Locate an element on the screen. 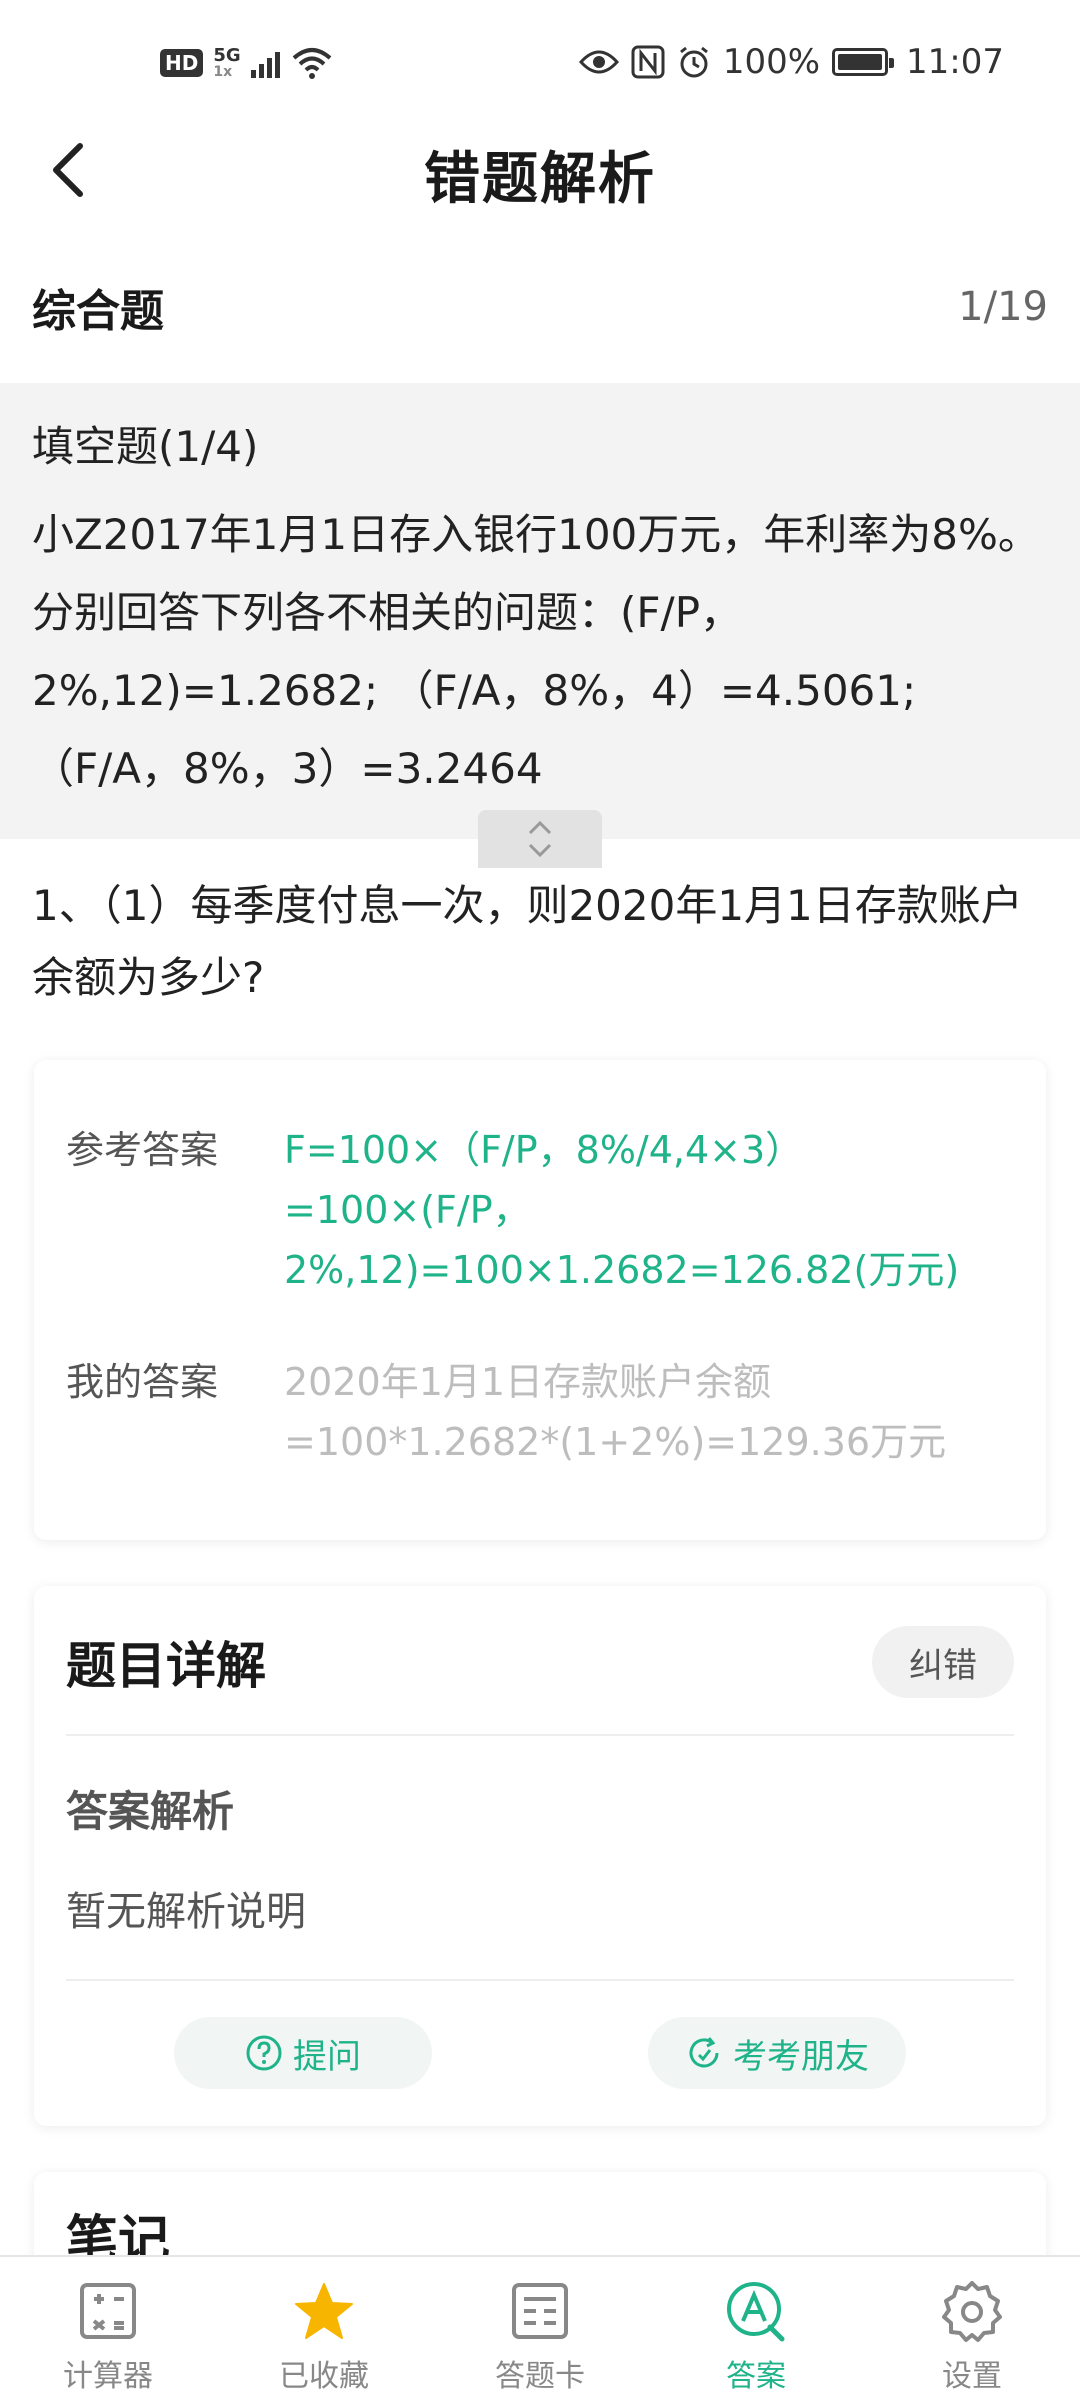 Image resolution: width=1080 pixels, height=2400 pixels. network-sub-label: 1x is located at coordinates (223, 72).